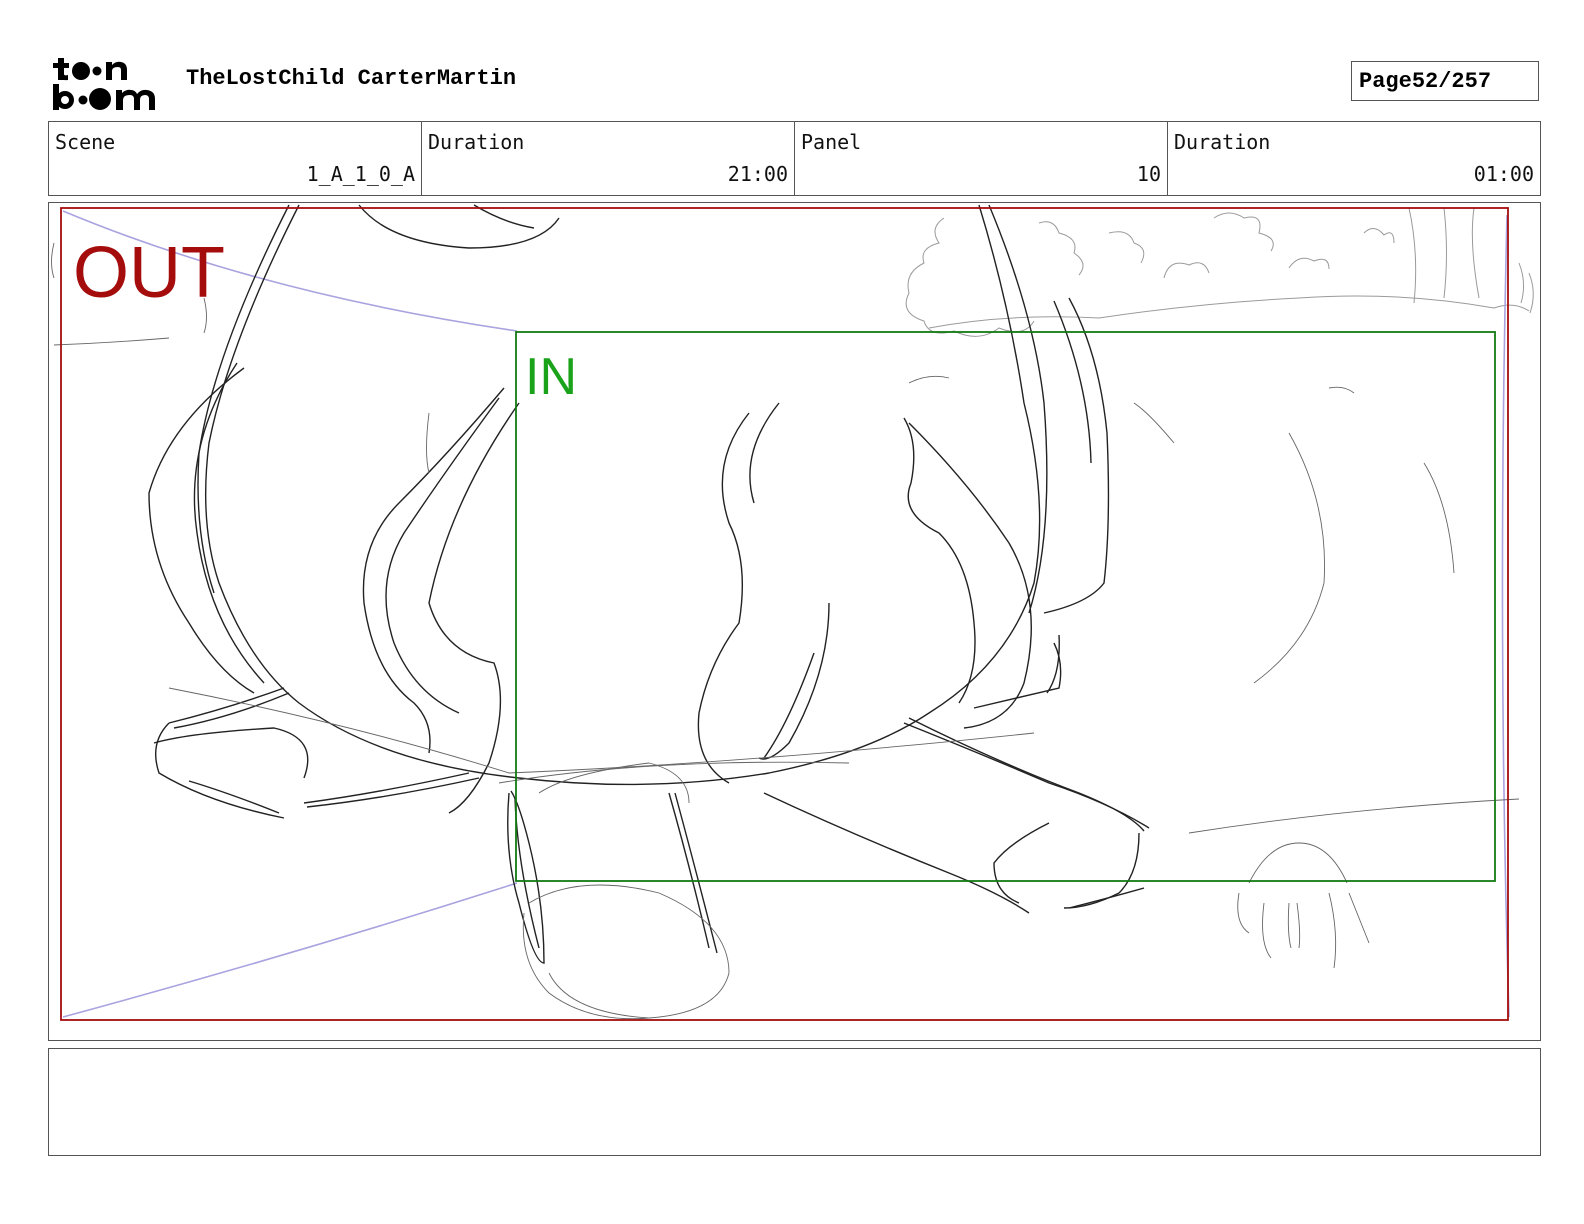 The height and width of the screenshot is (1224, 1584). Describe the element at coordinates (1148, 174) in the screenshot. I see `panel-value: 10` at that location.